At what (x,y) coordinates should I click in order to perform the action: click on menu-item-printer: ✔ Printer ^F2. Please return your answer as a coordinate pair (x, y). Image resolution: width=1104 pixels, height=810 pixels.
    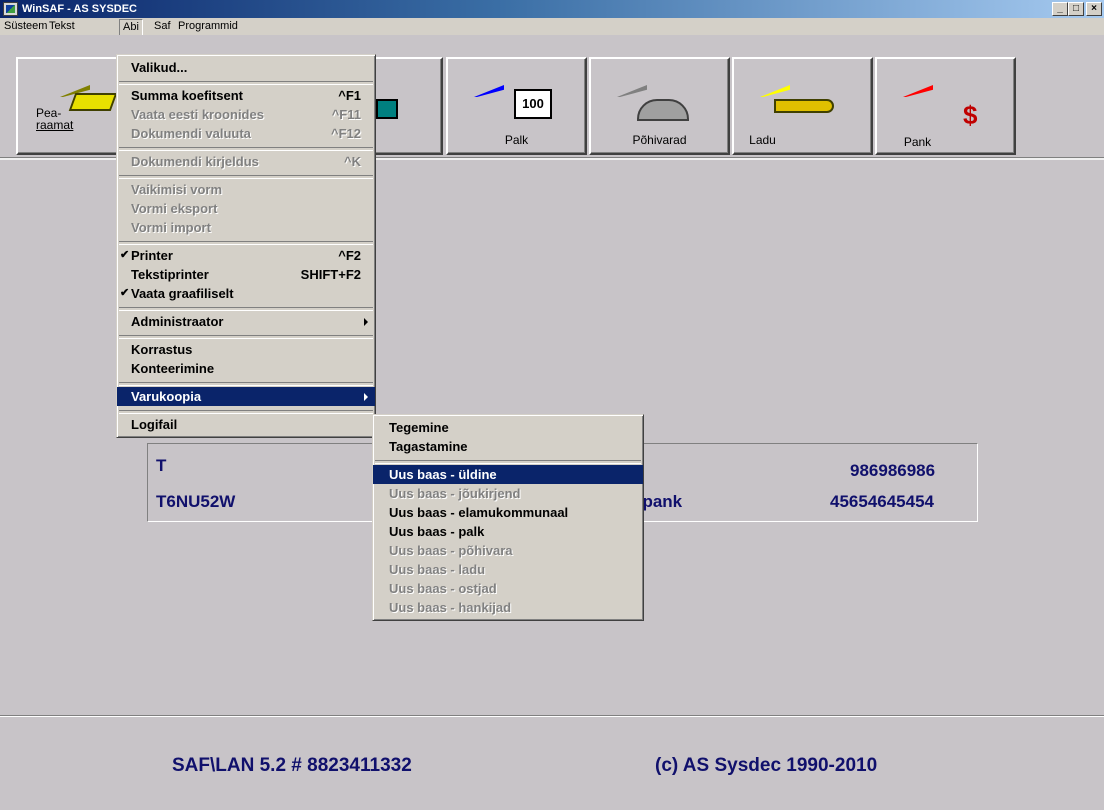
    Looking at the image, I should click on (246, 255).